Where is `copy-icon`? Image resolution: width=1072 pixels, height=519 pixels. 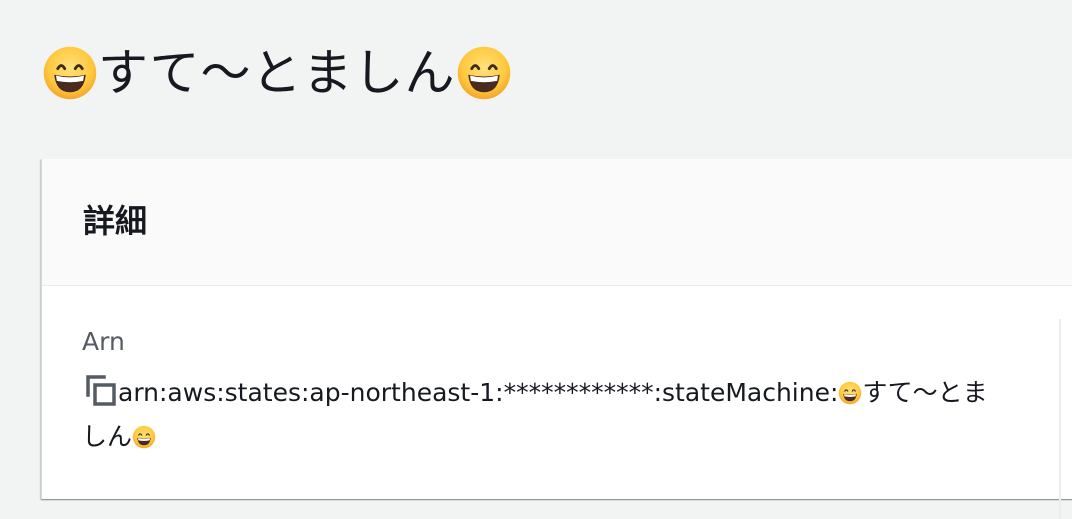
copy-icon is located at coordinates (100, 390).